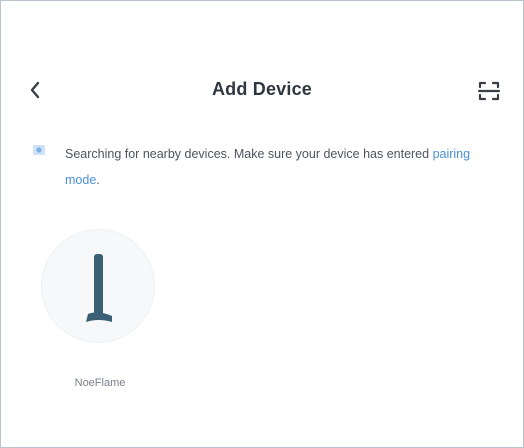  I want to click on device-icon-circle, so click(98, 286).